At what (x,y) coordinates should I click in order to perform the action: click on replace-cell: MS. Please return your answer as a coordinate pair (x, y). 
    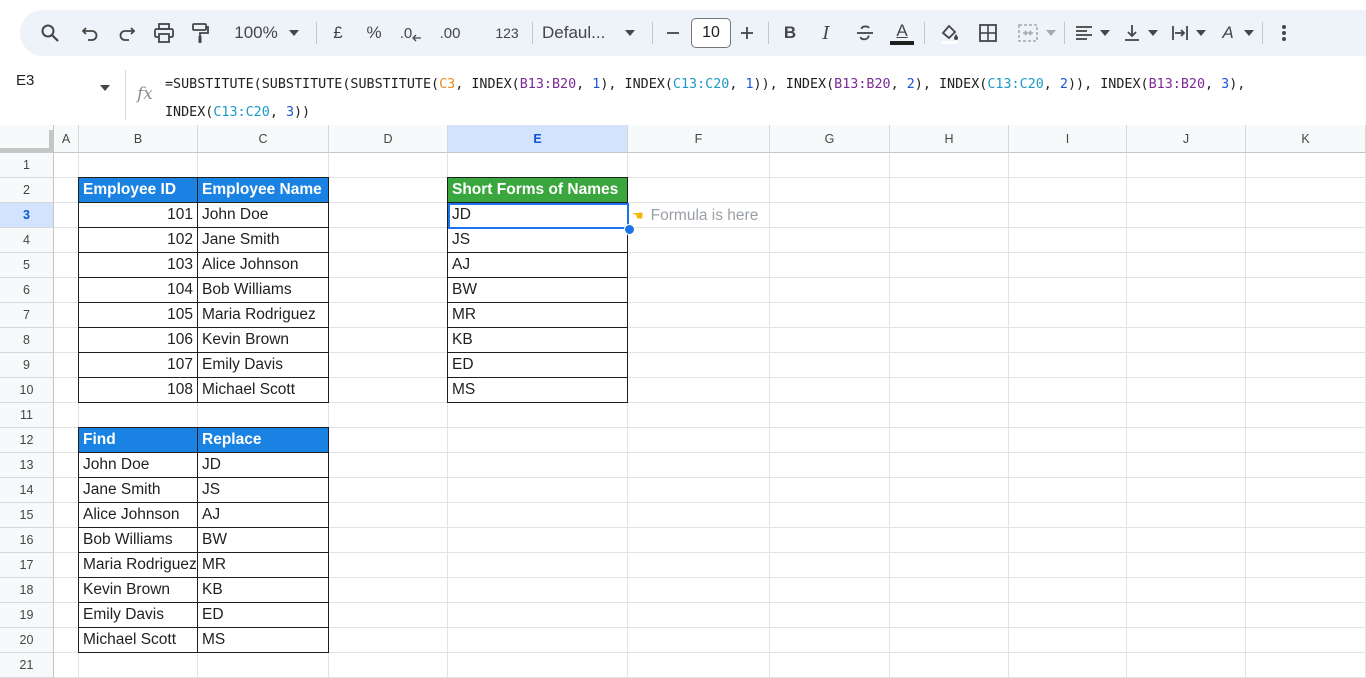
    Looking at the image, I should click on (263, 640).